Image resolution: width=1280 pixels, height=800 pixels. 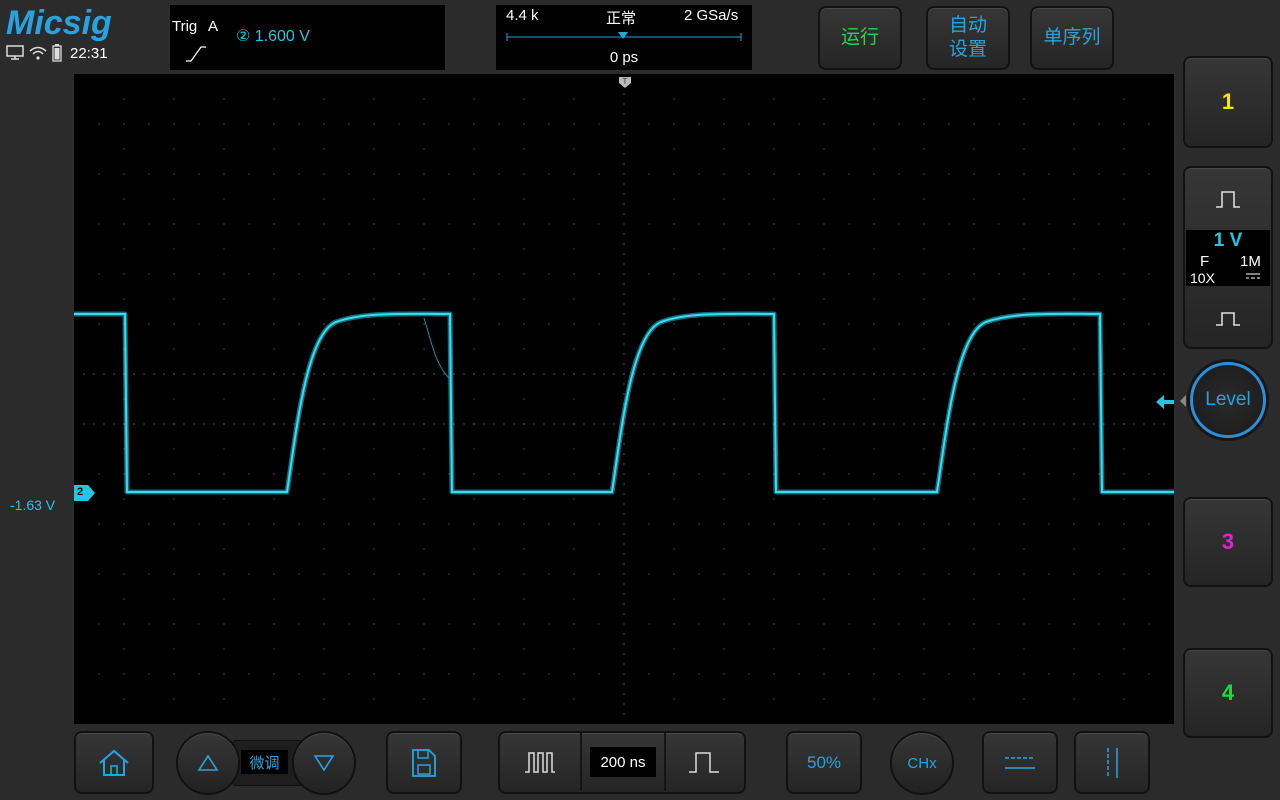 What do you see at coordinates (625, 81) in the screenshot?
I see `svg-text: T` at bounding box center [625, 81].